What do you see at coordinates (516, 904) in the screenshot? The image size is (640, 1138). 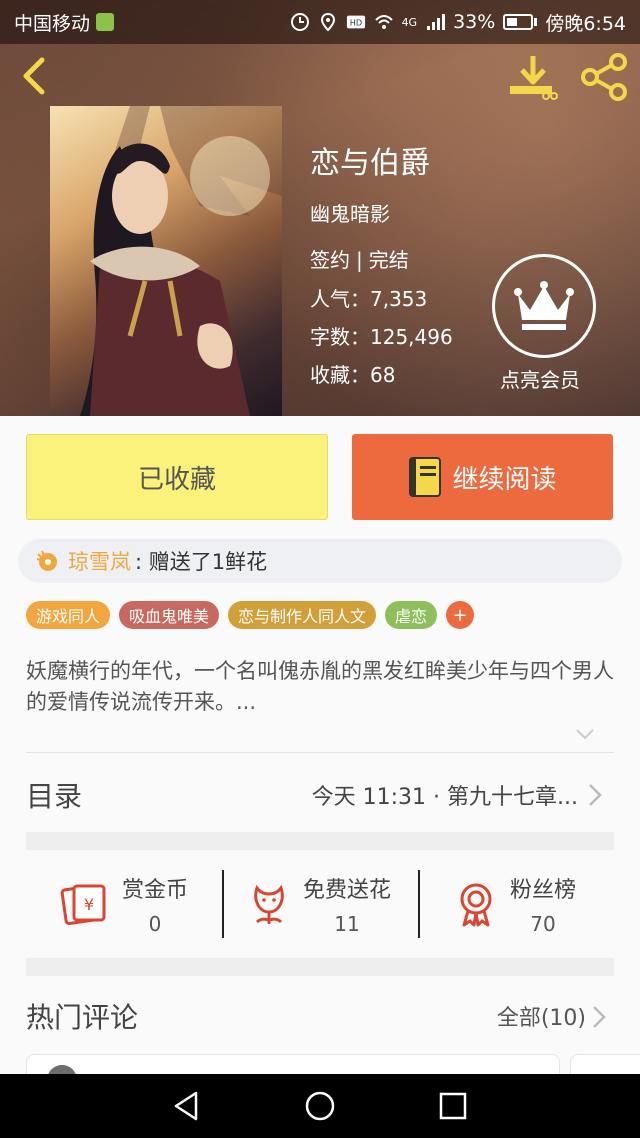 I see `fans-ranking-button: 粉丝榜 70` at bounding box center [516, 904].